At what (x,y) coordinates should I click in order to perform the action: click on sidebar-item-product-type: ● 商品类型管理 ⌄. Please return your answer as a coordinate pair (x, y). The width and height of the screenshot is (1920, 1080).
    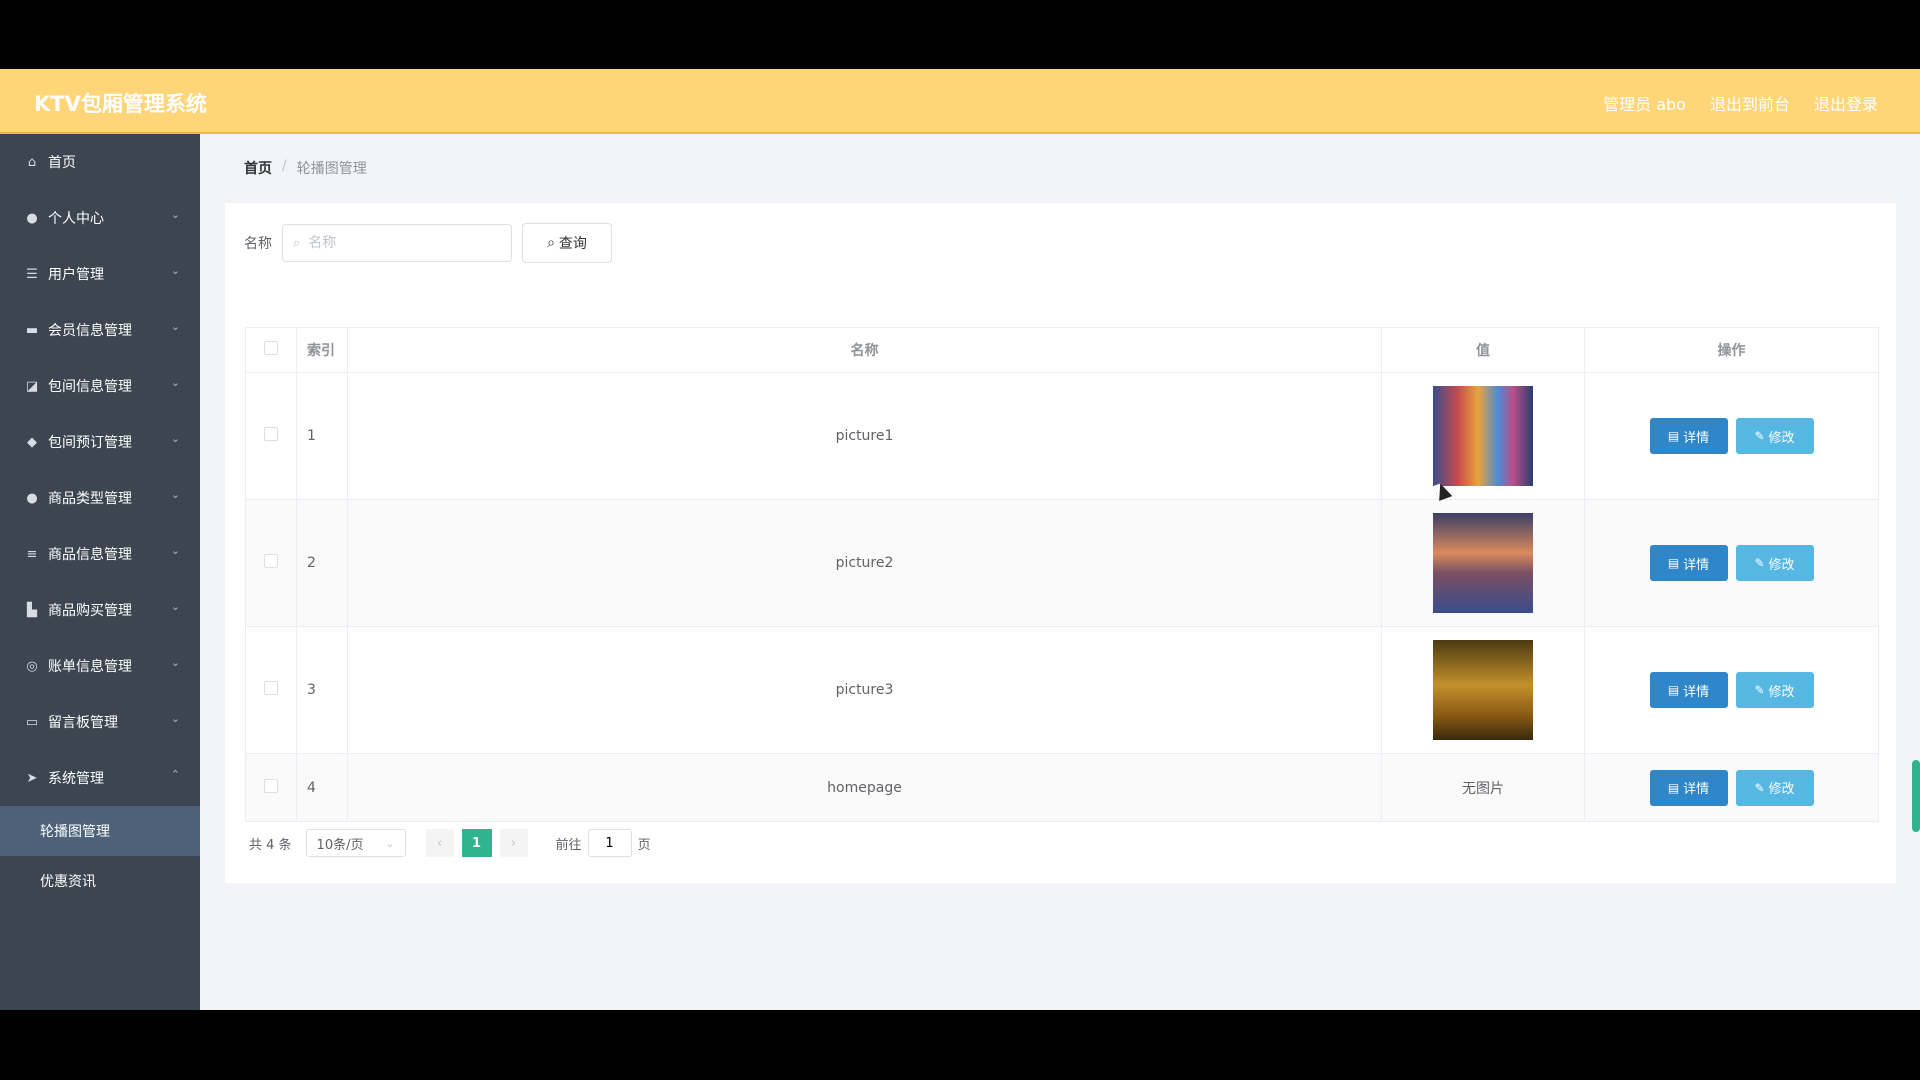
    Looking at the image, I should click on (100, 498).